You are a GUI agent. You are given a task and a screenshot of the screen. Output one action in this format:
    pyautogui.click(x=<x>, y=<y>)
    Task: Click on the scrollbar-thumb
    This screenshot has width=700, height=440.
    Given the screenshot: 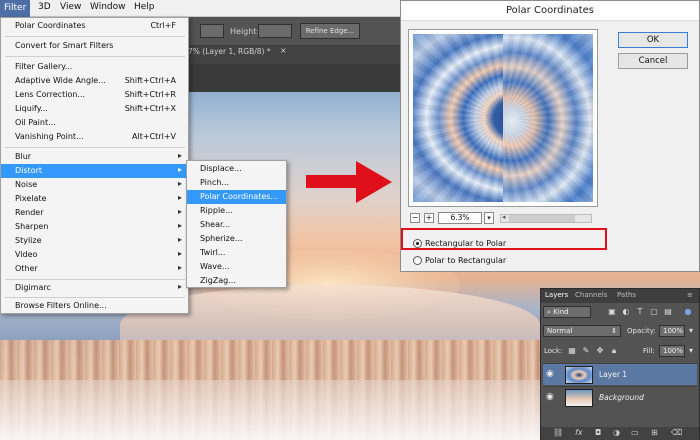 What is the action you would take?
    pyautogui.click(x=542, y=218)
    